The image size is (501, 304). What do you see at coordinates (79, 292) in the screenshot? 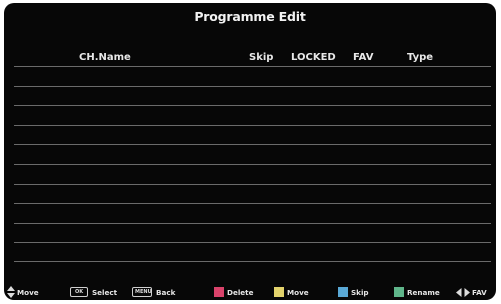
I see `ok-key-icon: OK` at bounding box center [79, 292].